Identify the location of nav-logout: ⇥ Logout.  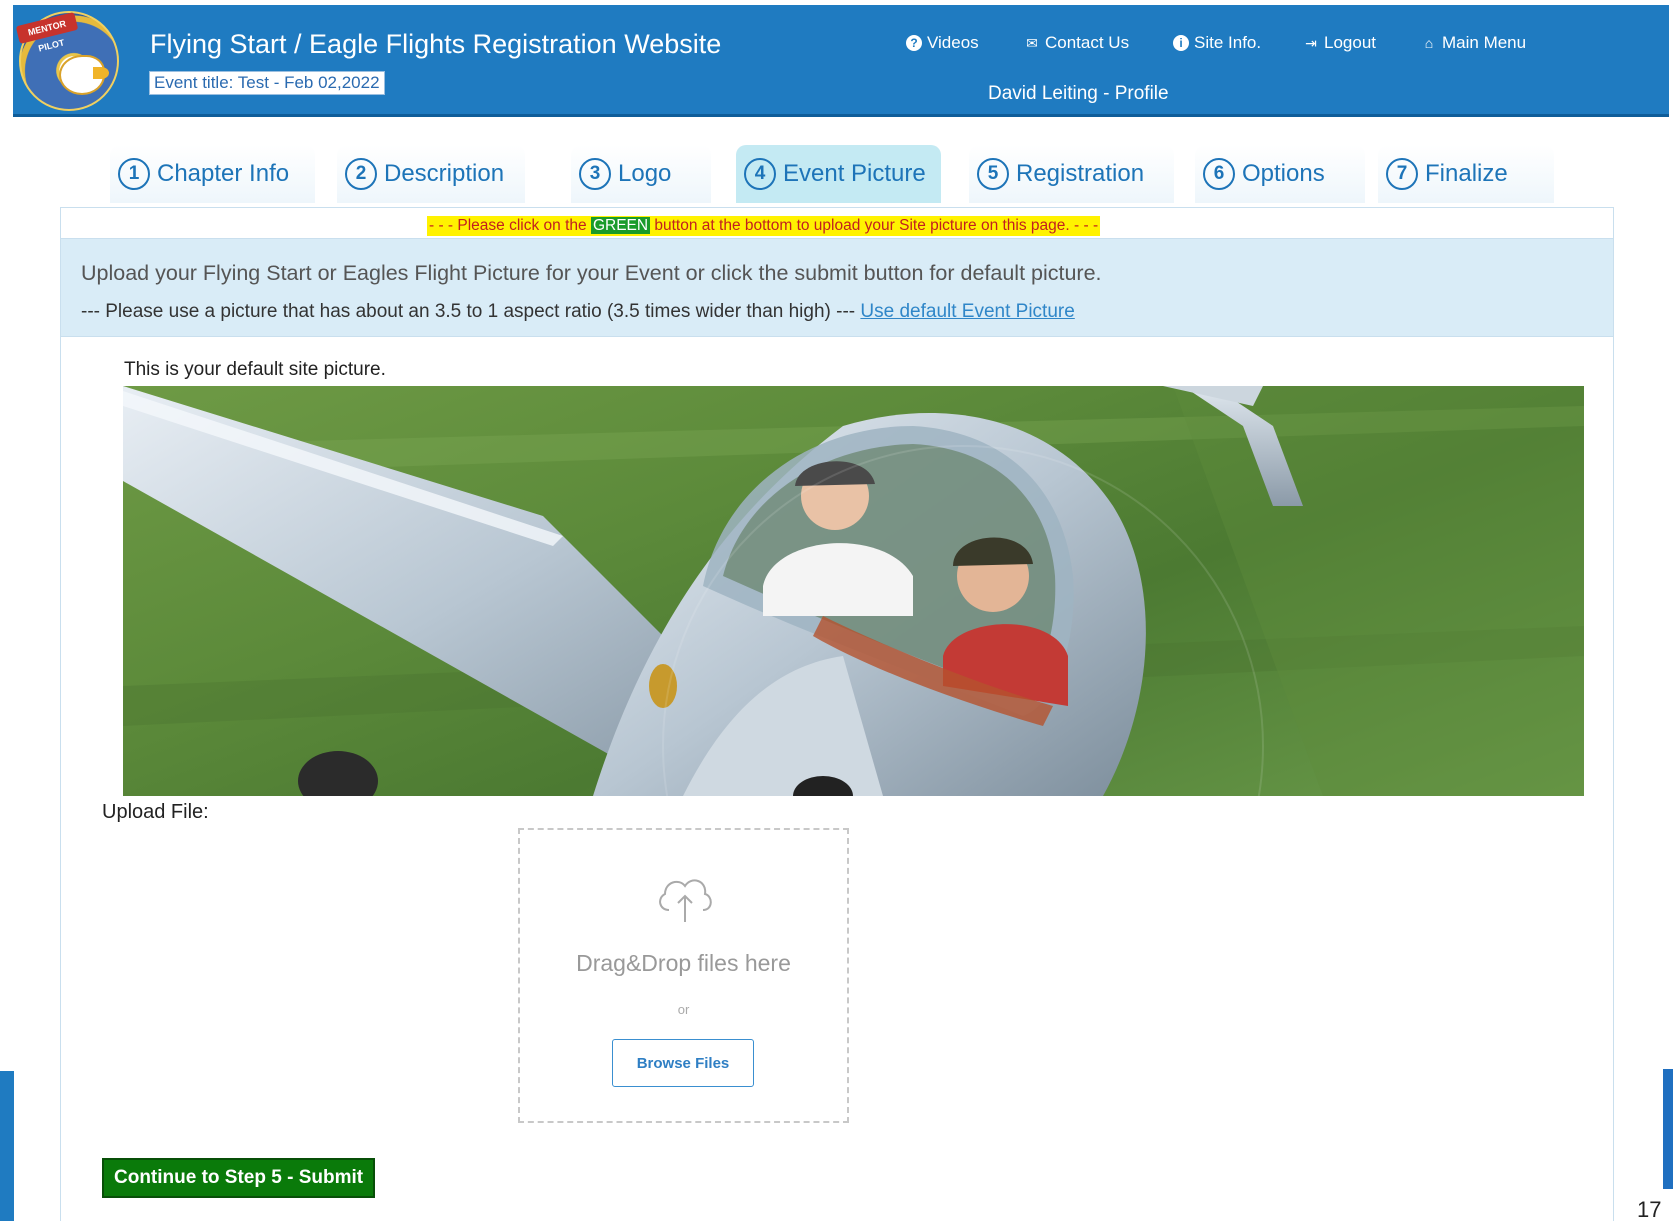
(1339, 43).